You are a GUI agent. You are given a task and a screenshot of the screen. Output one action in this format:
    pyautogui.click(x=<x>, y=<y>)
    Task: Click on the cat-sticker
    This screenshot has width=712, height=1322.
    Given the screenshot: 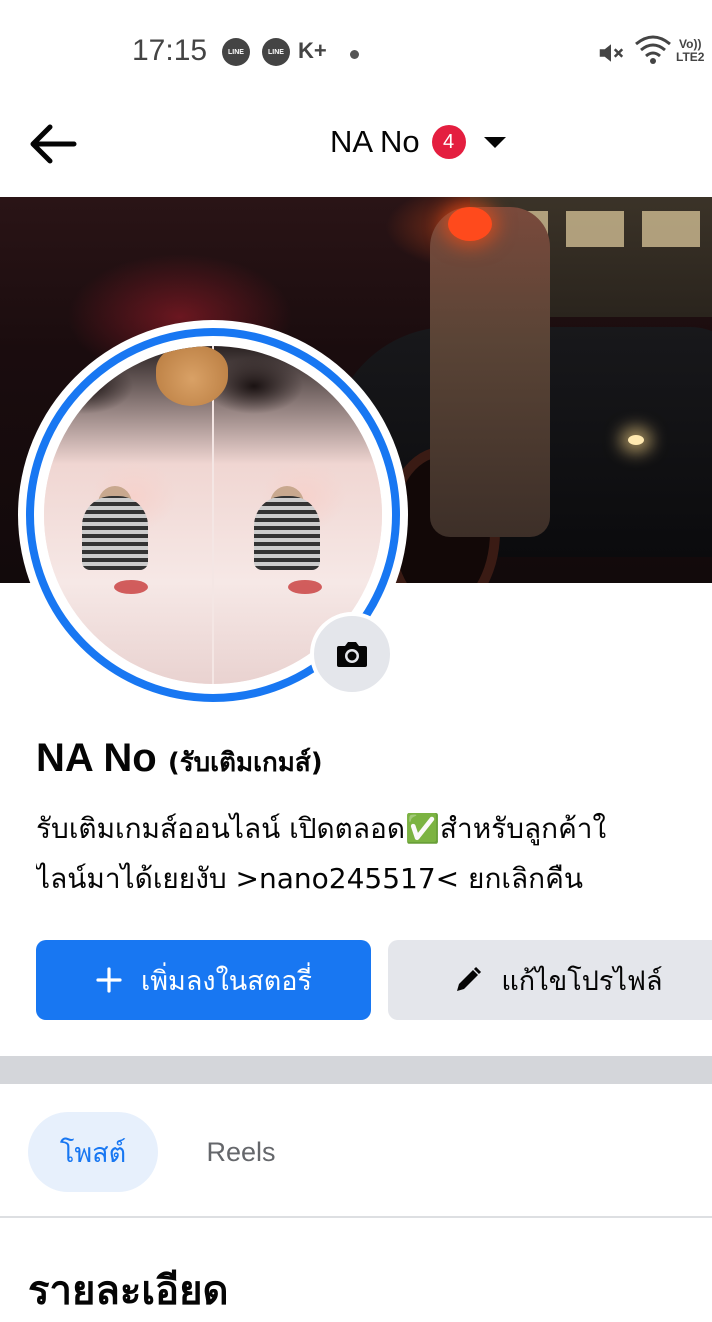 What is the action you would take?
    pyautogui.click(x=192, y=376)
    